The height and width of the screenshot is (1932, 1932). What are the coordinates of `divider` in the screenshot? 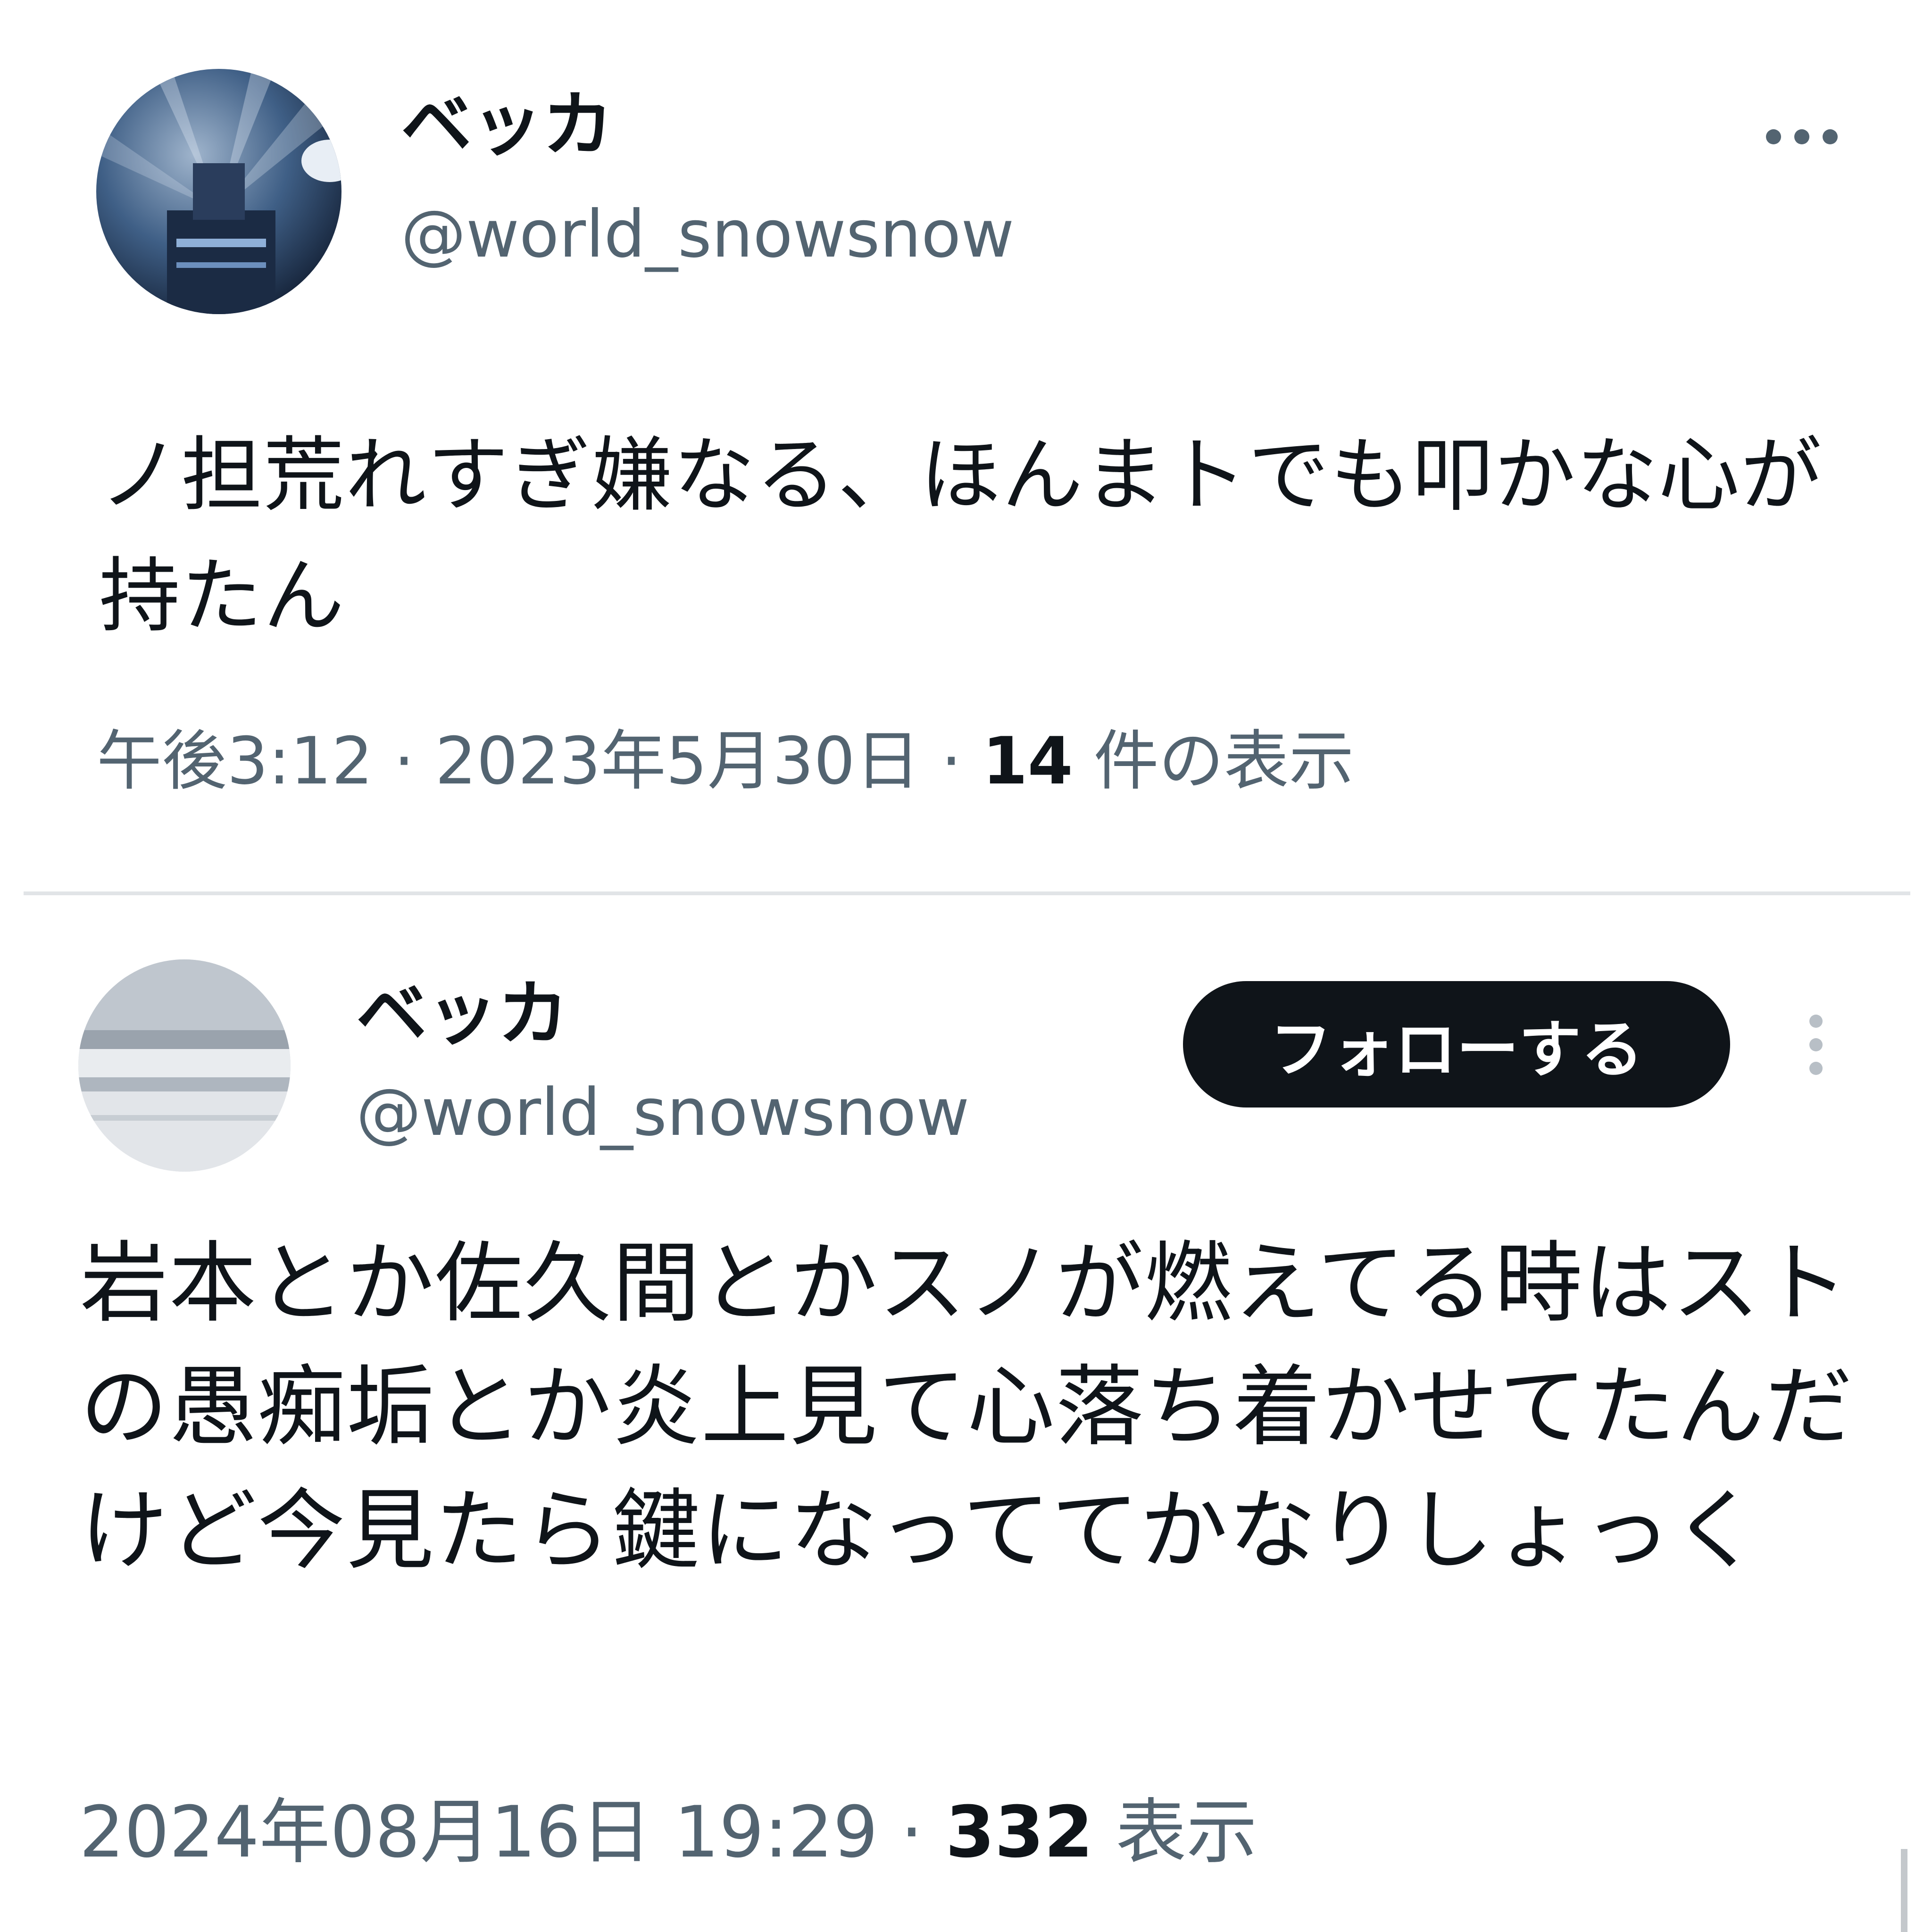 It's located at (967, 893).